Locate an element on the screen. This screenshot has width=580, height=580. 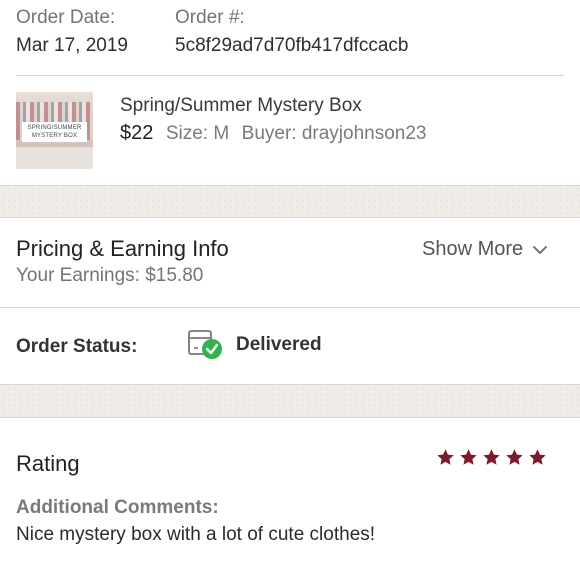
pricing-title: Pricing & Earning Info is located at coordinates (122, 248).